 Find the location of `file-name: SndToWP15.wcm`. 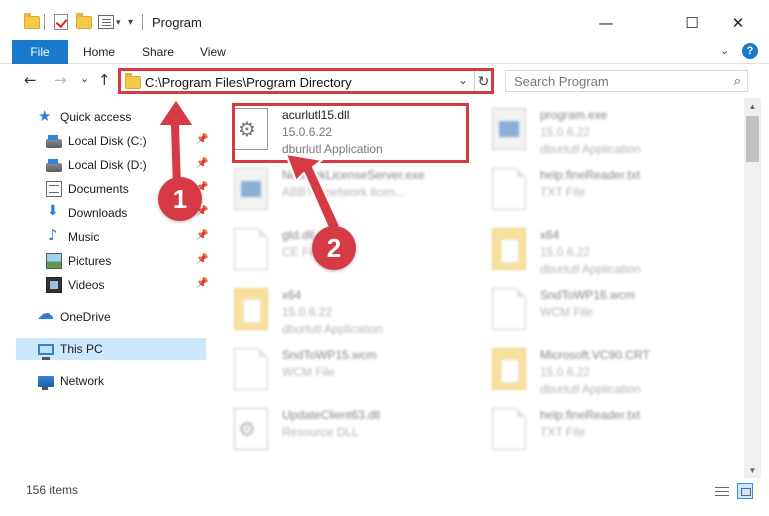

file-name: SndToWP15.wcm is located at coordinates (329, 355).